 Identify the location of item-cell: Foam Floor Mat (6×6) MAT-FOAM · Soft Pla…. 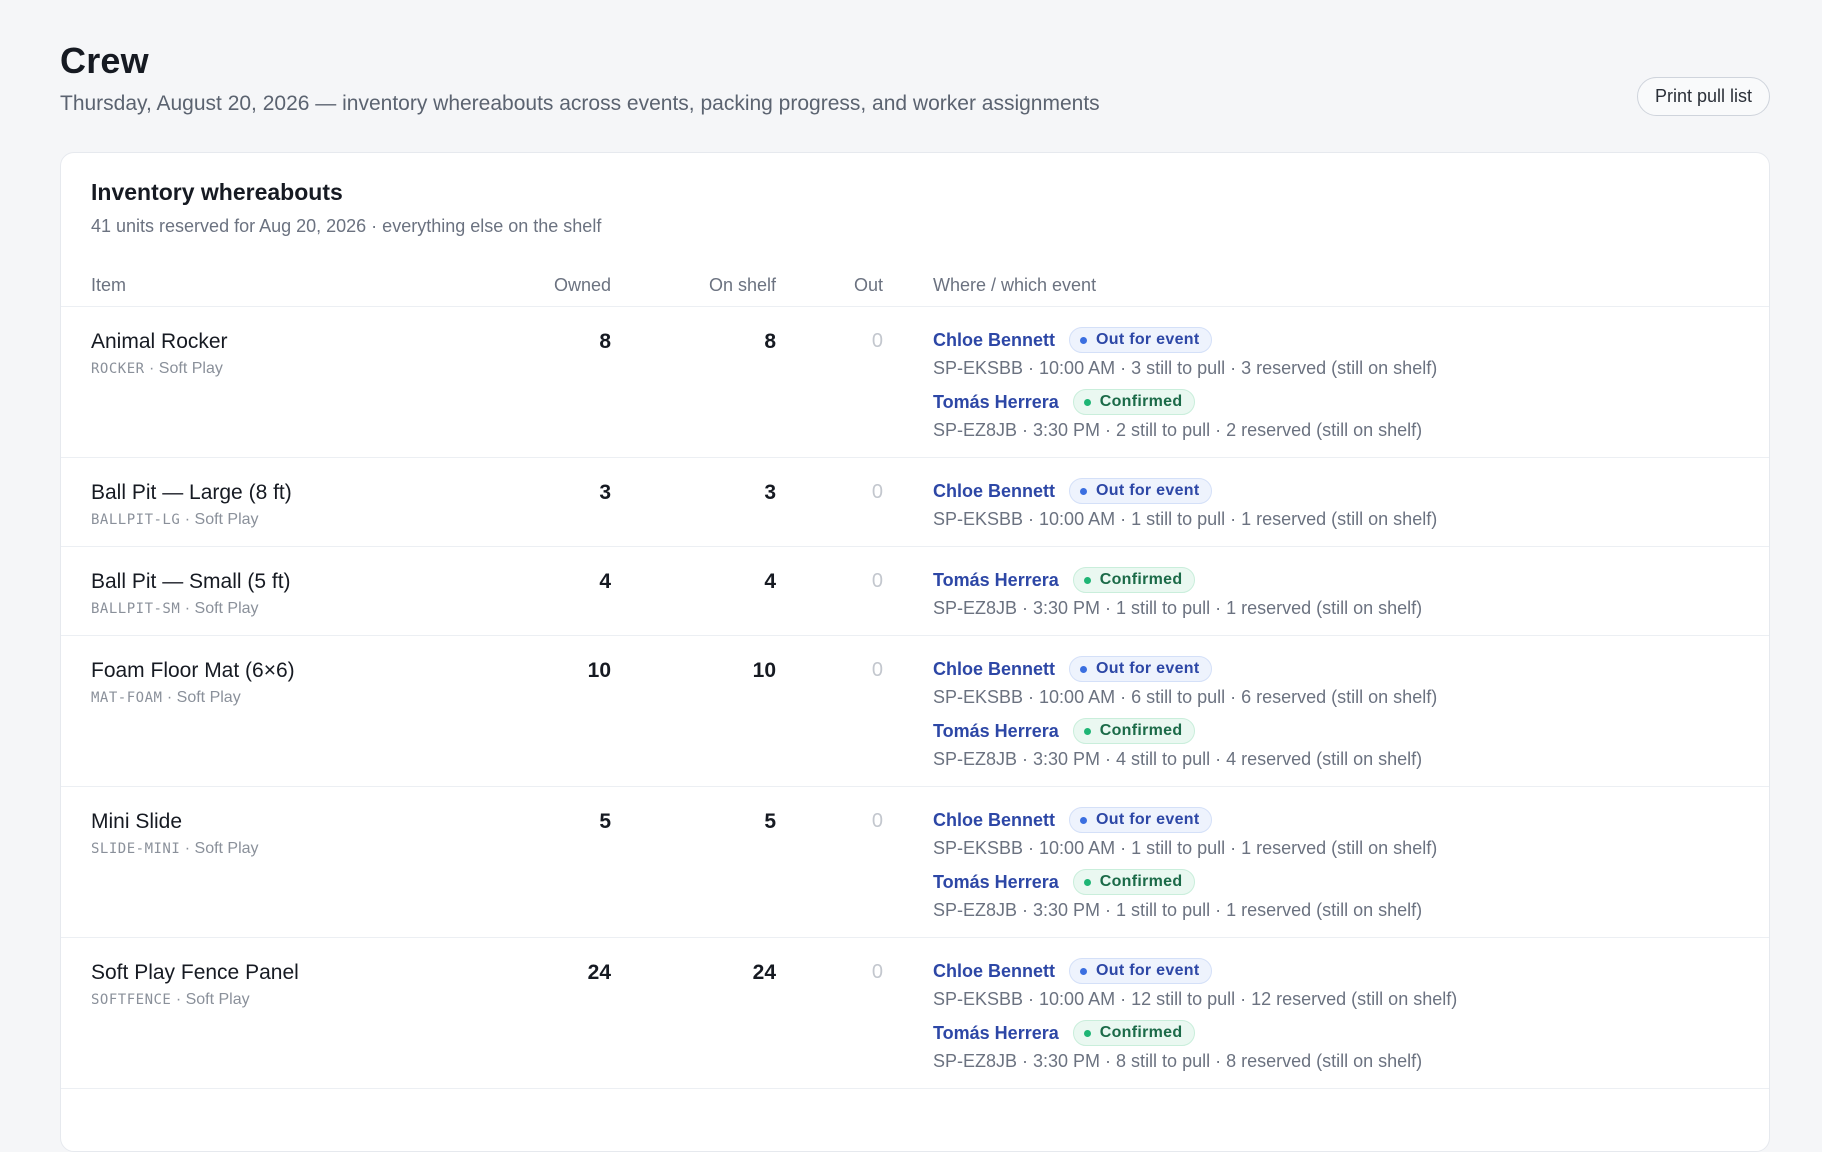
(281, 713).